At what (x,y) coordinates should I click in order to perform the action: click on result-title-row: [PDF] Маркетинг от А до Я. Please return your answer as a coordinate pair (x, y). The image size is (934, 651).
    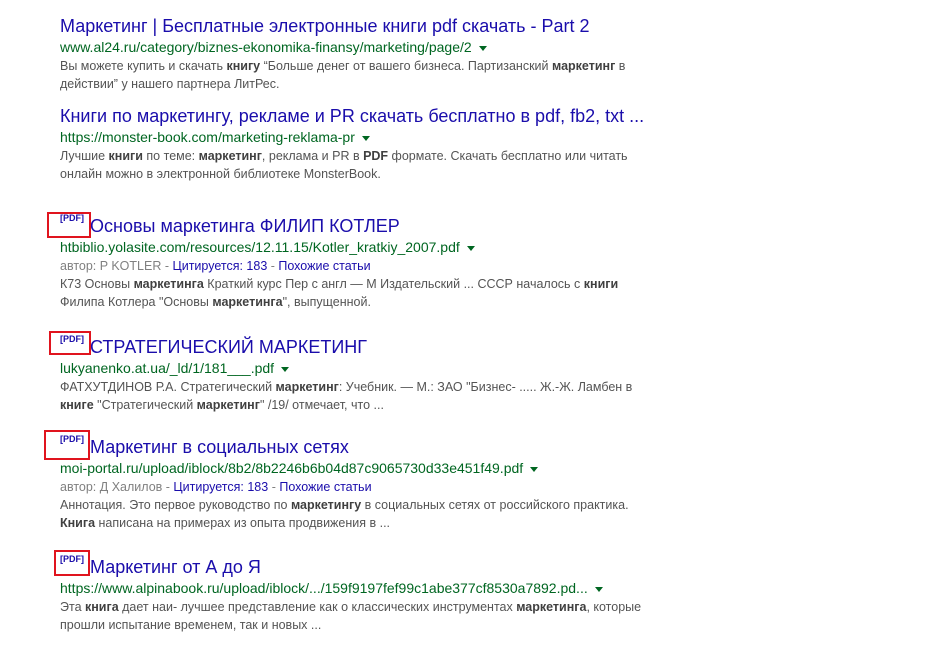
    Looking at the image, I should click on (360, 566).